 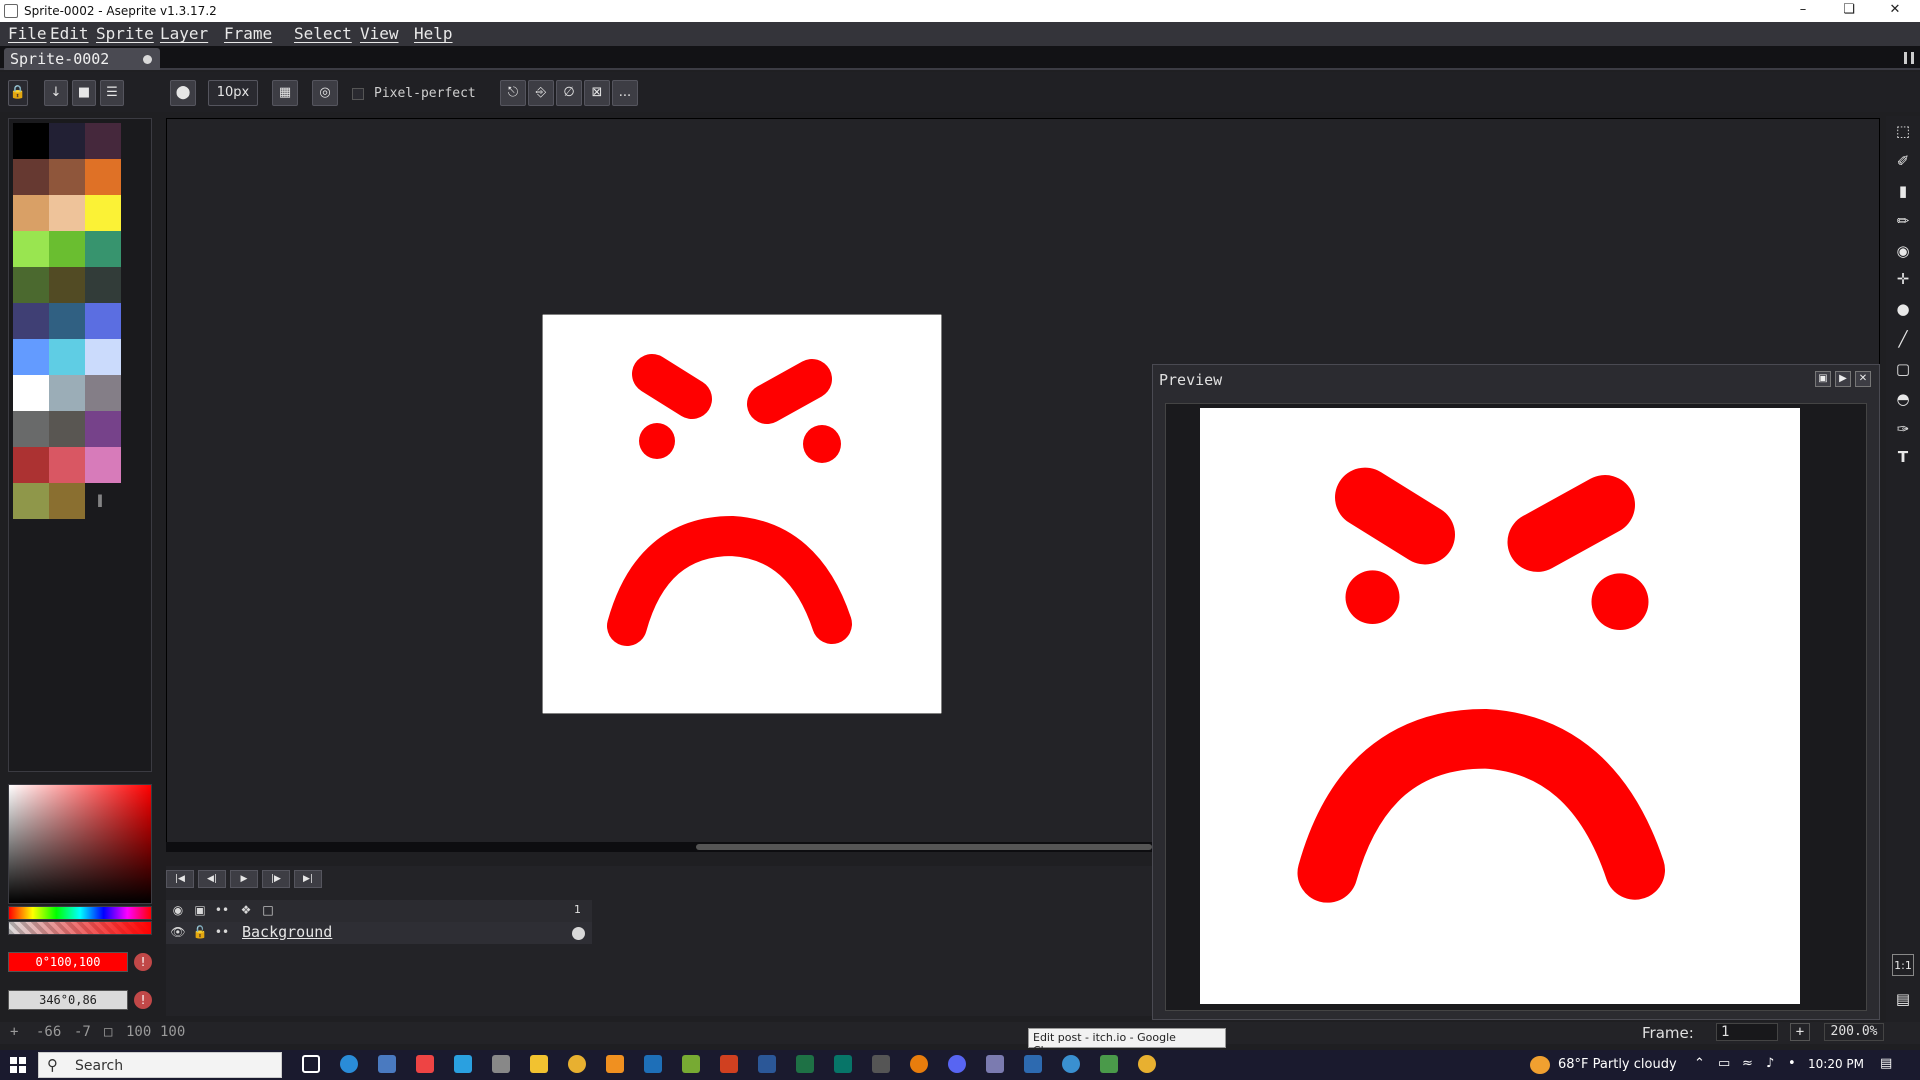 I want to click on document-tab: Sprite-0002, so click(x=82, y=59).